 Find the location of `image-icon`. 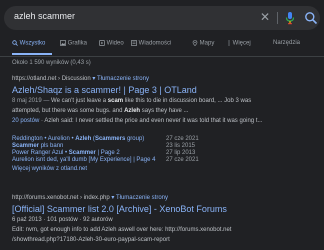

image-icon is located at coordinates (63, 43).